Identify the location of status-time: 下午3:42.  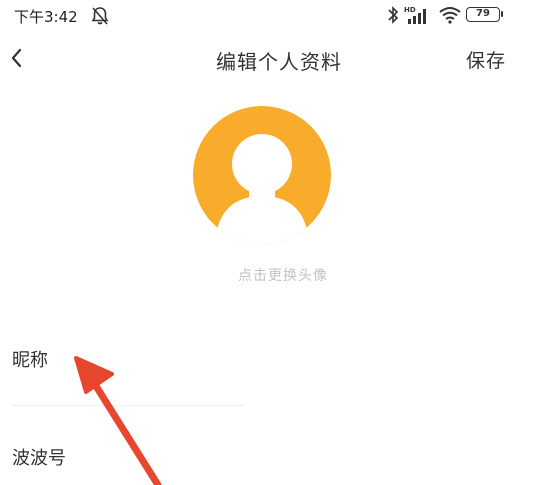
(46, 17).